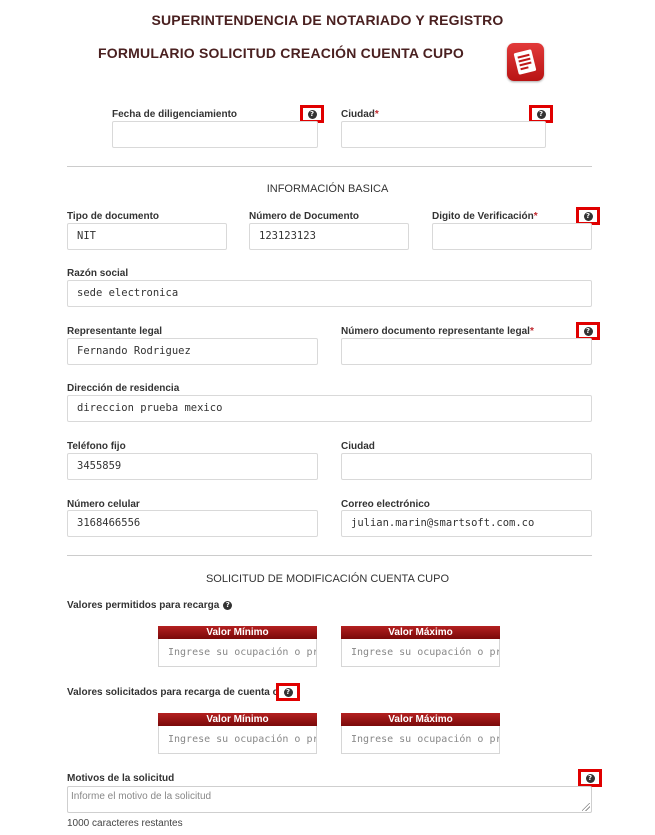 This screenshot has height=835, width=655. Describe the element at coordinates (121, 778) in the screenshot. I see `motivos-label: Motivos de la solicitud` at that location.